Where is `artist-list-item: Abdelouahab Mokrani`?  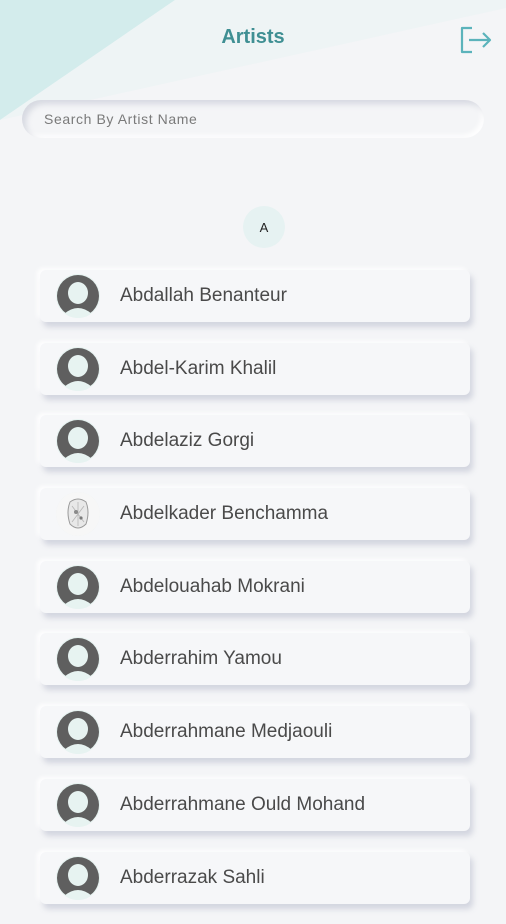 artist-list-item: Abdelouahab Mokrani is located at coordinates (255, 586).